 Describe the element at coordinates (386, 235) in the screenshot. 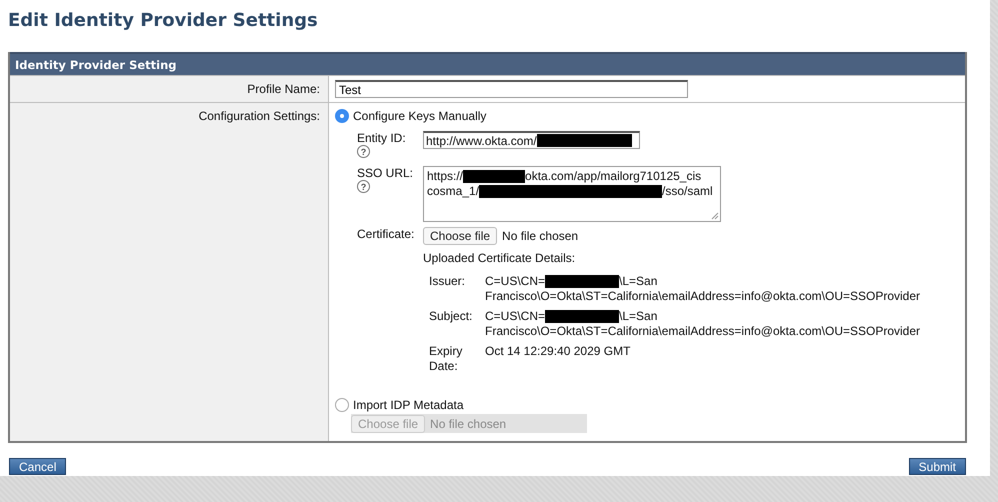

I see `field-label: Certificate:` at that location.